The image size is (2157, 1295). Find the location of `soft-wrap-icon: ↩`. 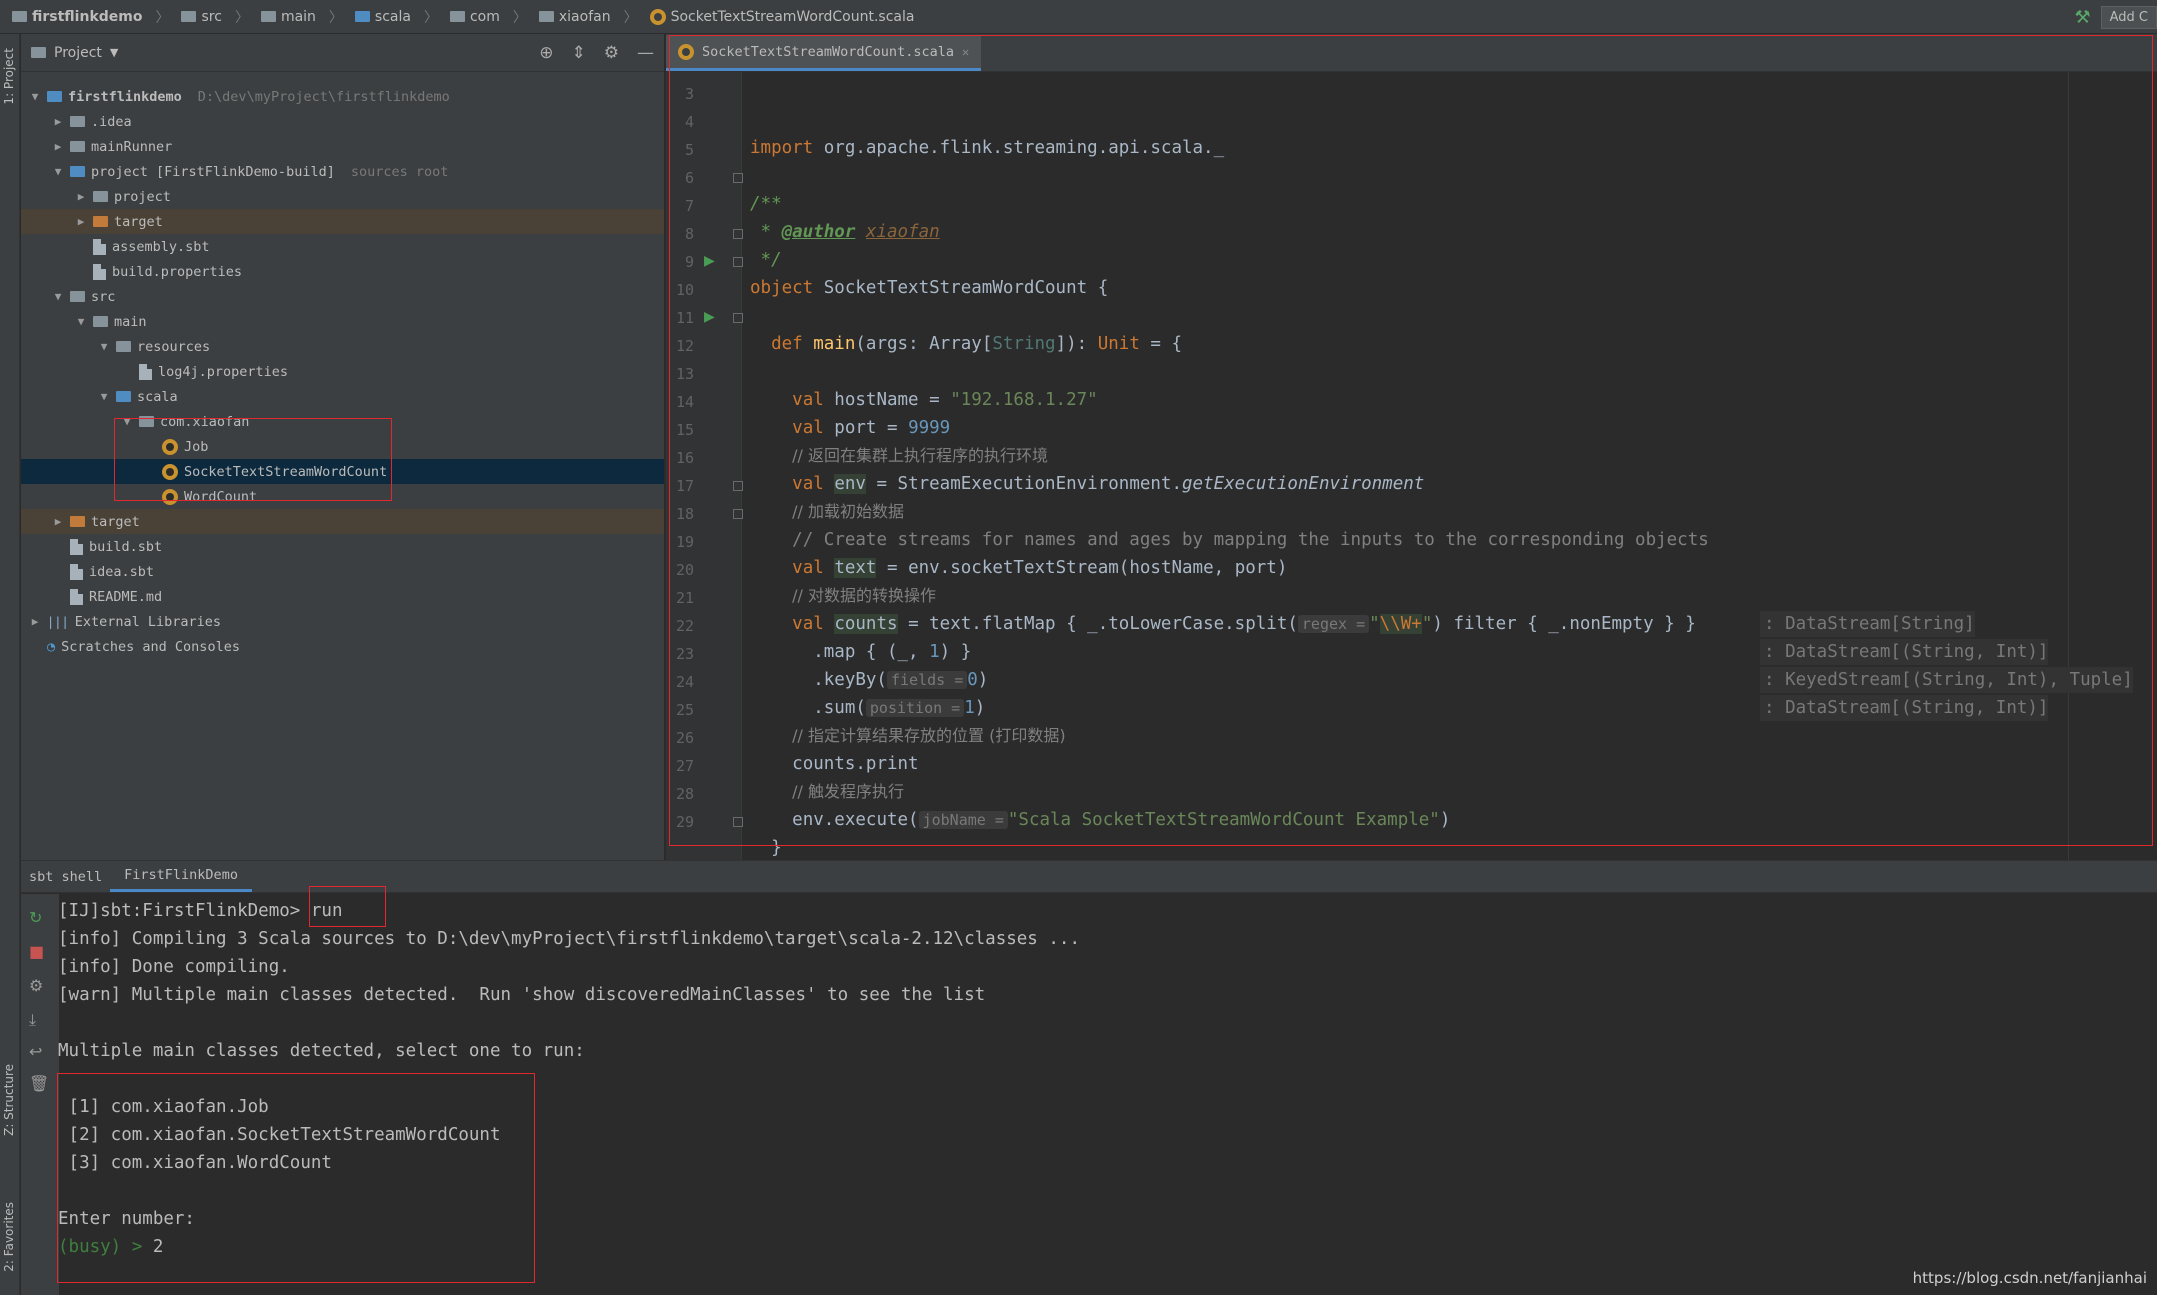

soft-wrap-icon: ↩ is located at coordinates (35, 1051).